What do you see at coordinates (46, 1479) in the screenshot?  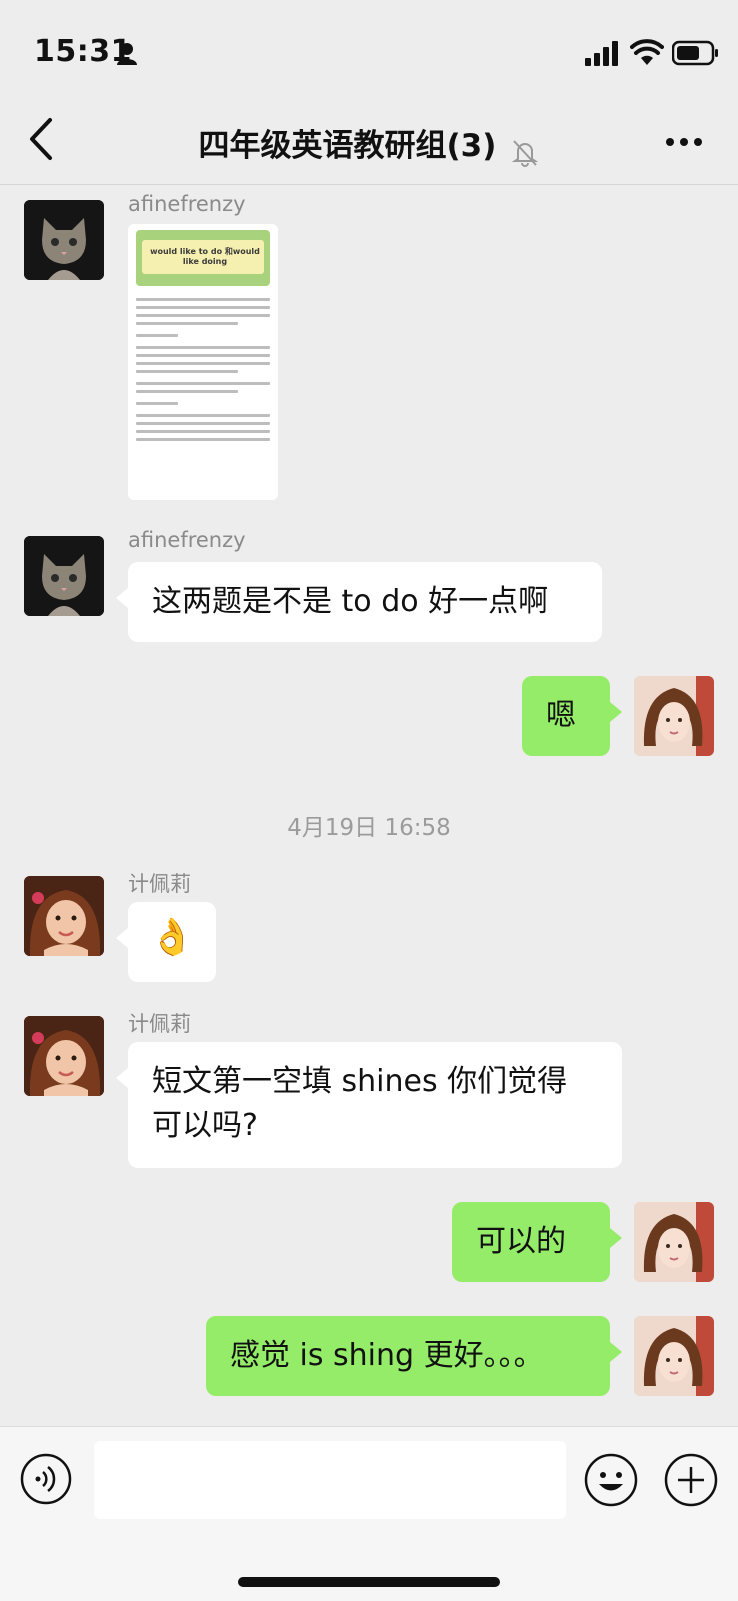 I see `voice-input-icon` at bounding box center [46, 1479].